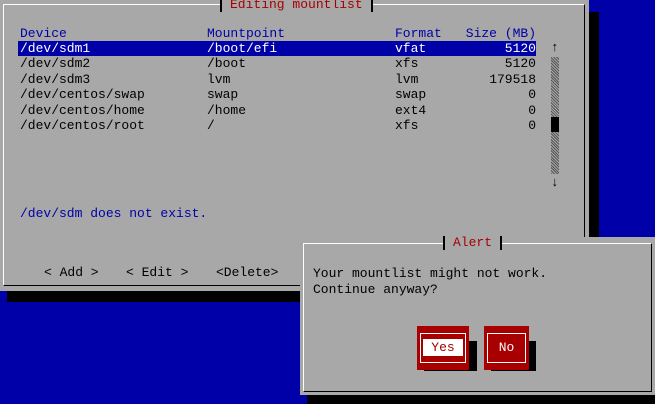 The image size is (655, 404). What do you see at coordinates (481, 399) in the screenshot?
I see `alert-shadow` at bounding box center [481, 399].